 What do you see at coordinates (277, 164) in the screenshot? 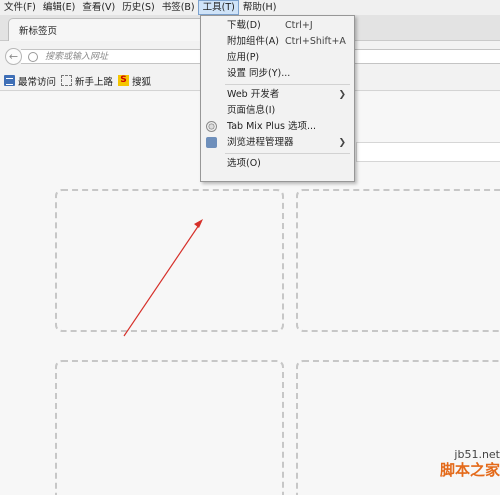
I see `menu-item-options: 选项(O)` at bounding box center [277, 164].